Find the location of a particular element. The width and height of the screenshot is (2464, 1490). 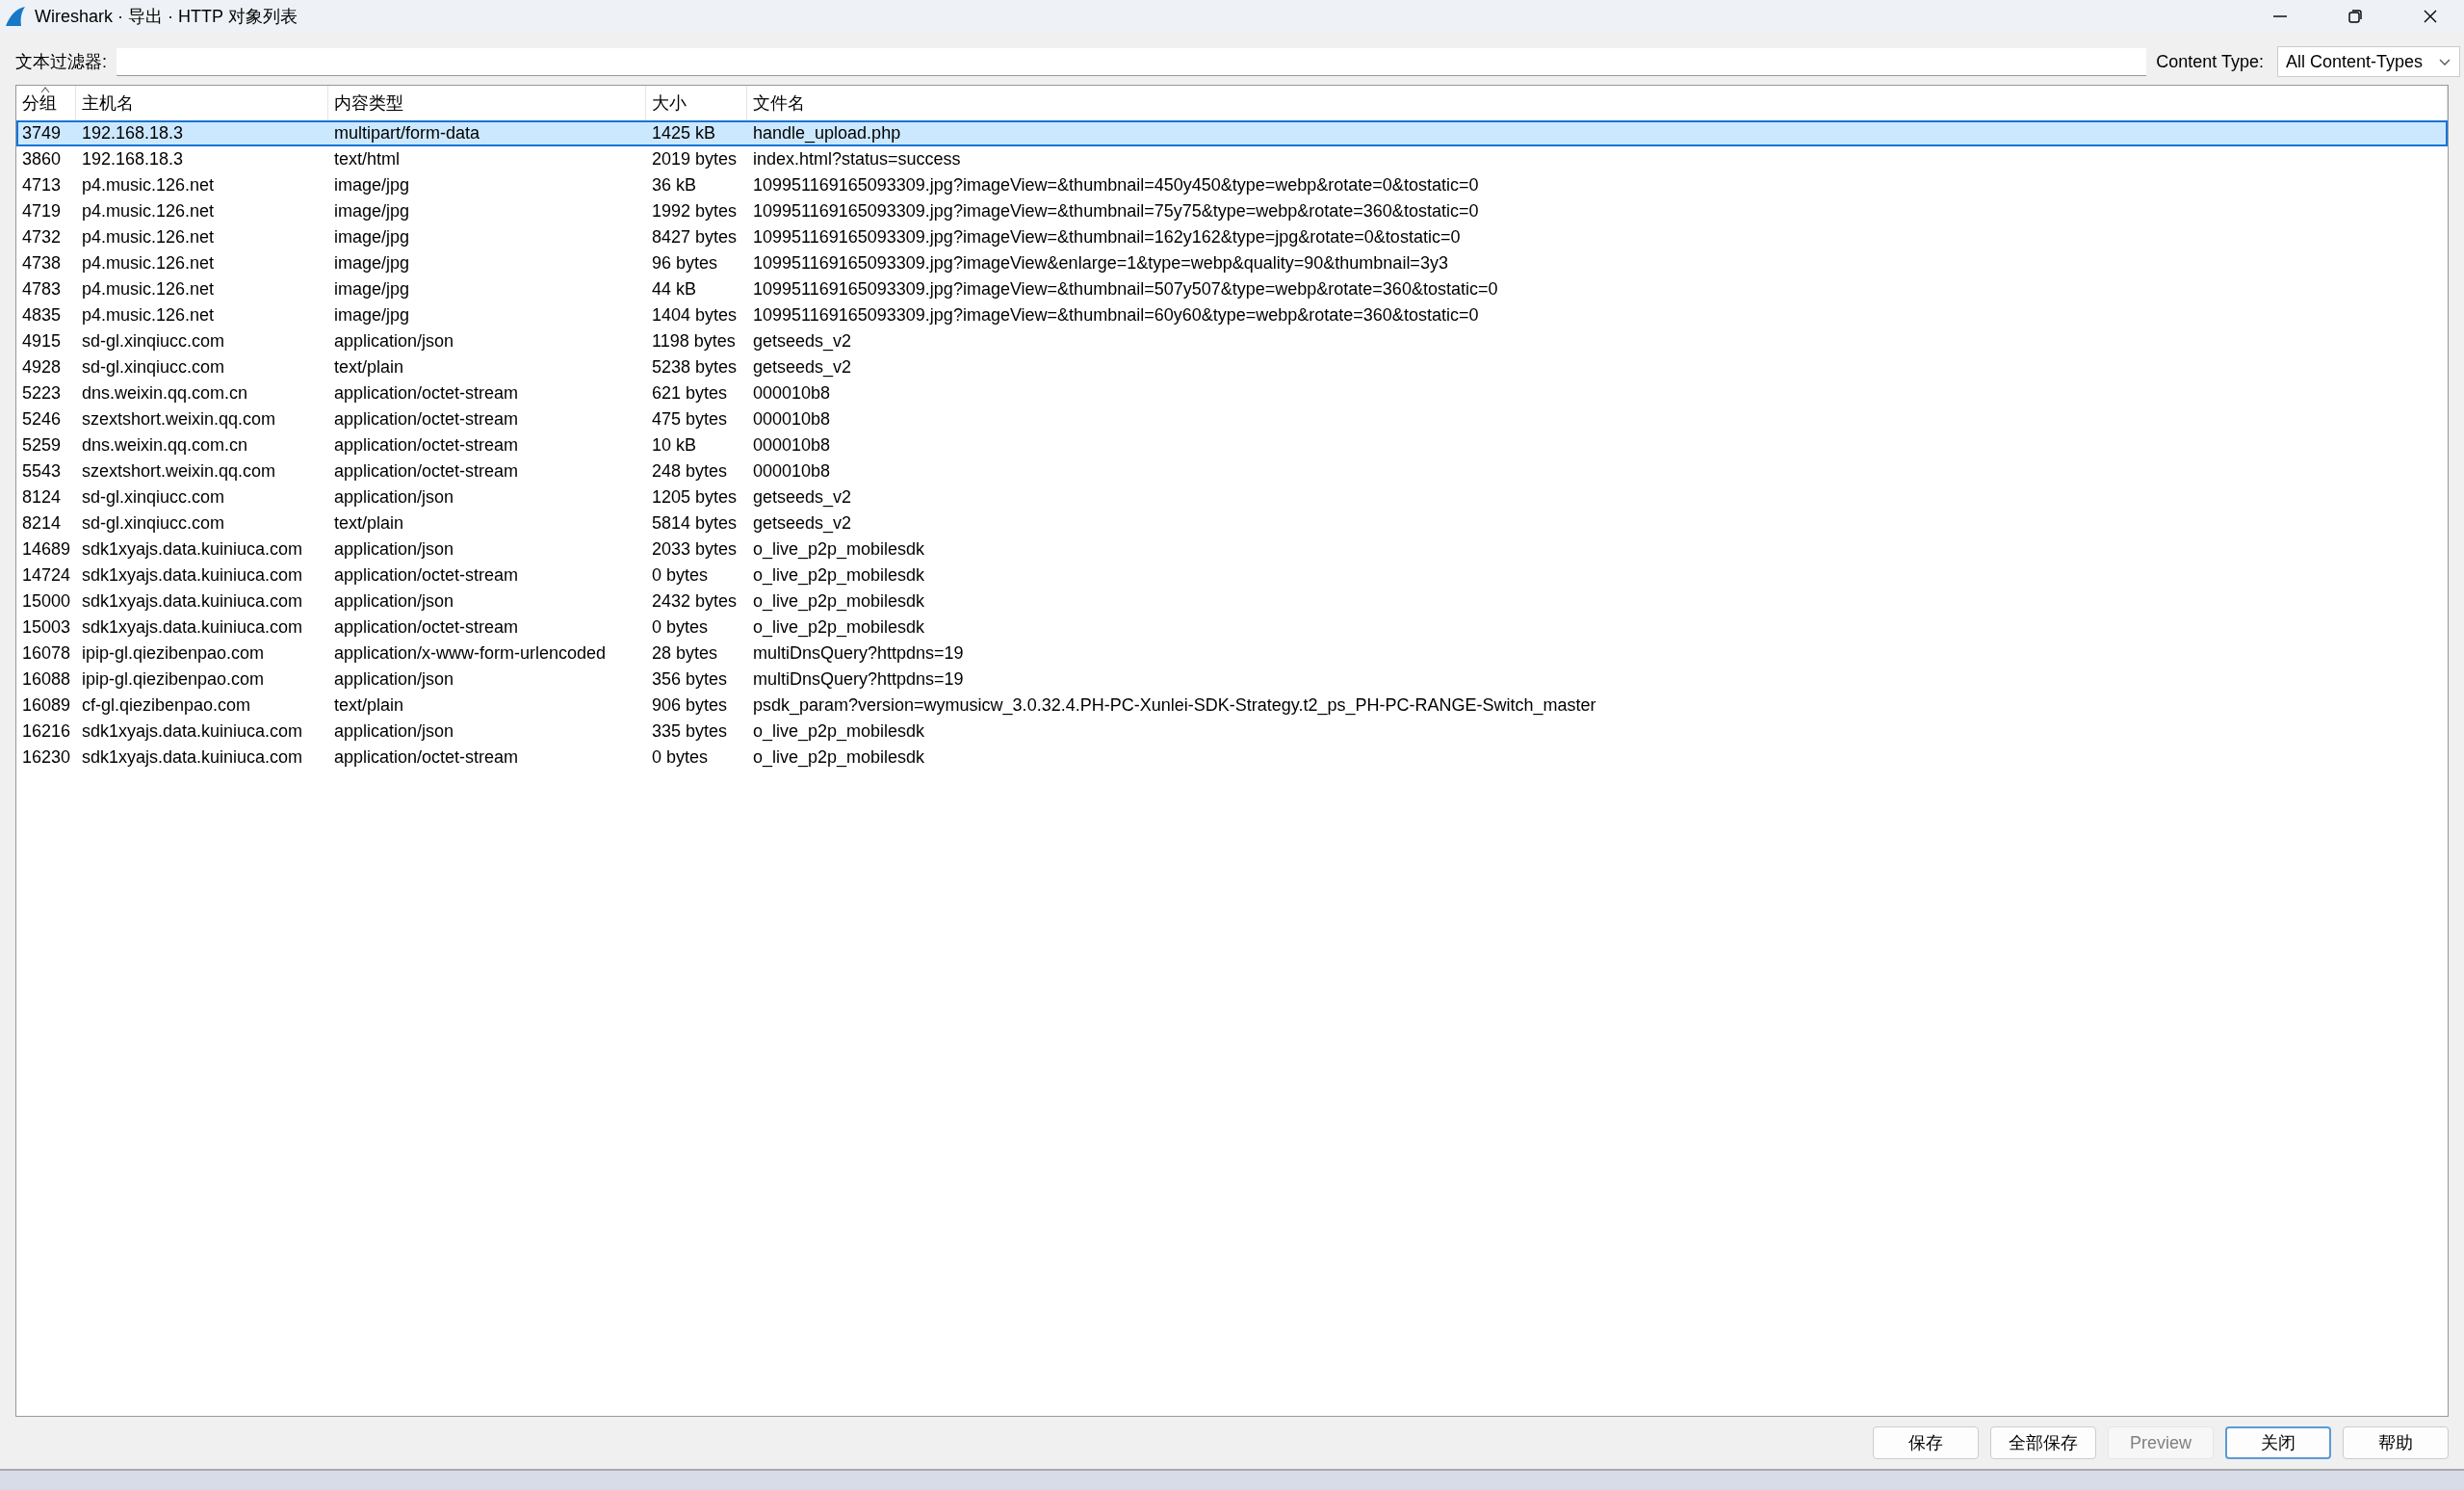

table-cell-text: 4713 is located at coordinates (42, 186).